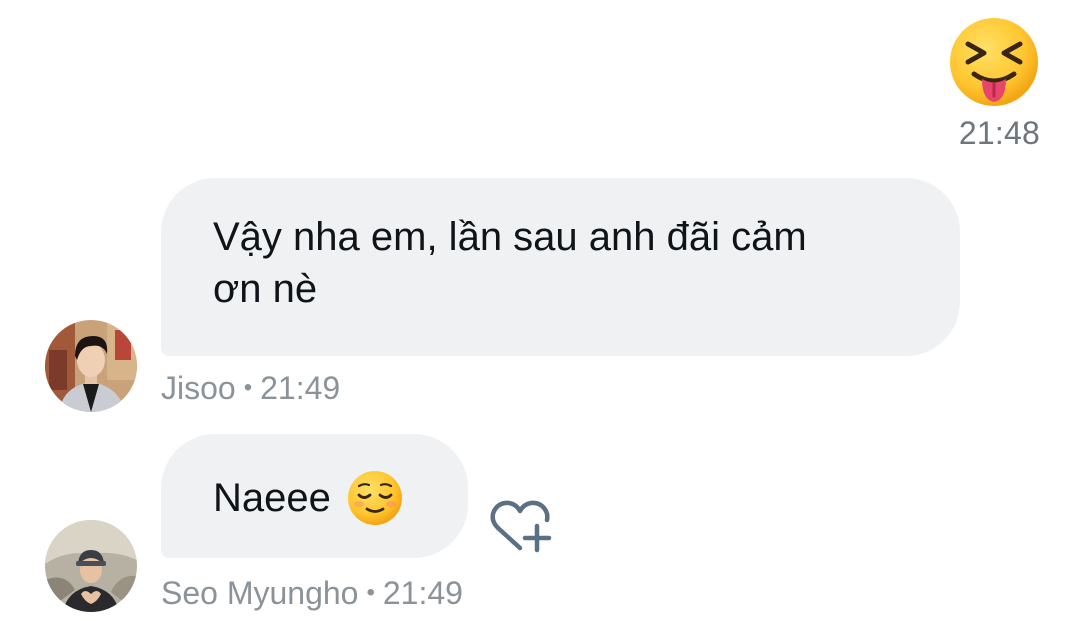  I want to click on seo-myungho-avatar-image, so click(91, 566).